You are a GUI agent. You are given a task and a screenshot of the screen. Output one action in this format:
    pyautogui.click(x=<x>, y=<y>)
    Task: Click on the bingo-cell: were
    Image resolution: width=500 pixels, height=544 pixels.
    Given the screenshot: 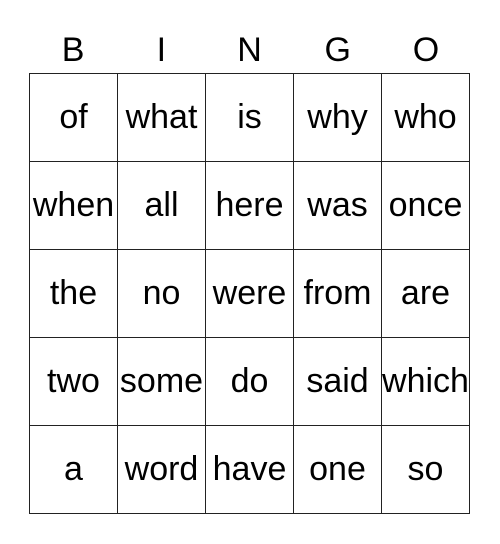 What is the action you would take?
    pyautogui.click(x=249, y=293)
    